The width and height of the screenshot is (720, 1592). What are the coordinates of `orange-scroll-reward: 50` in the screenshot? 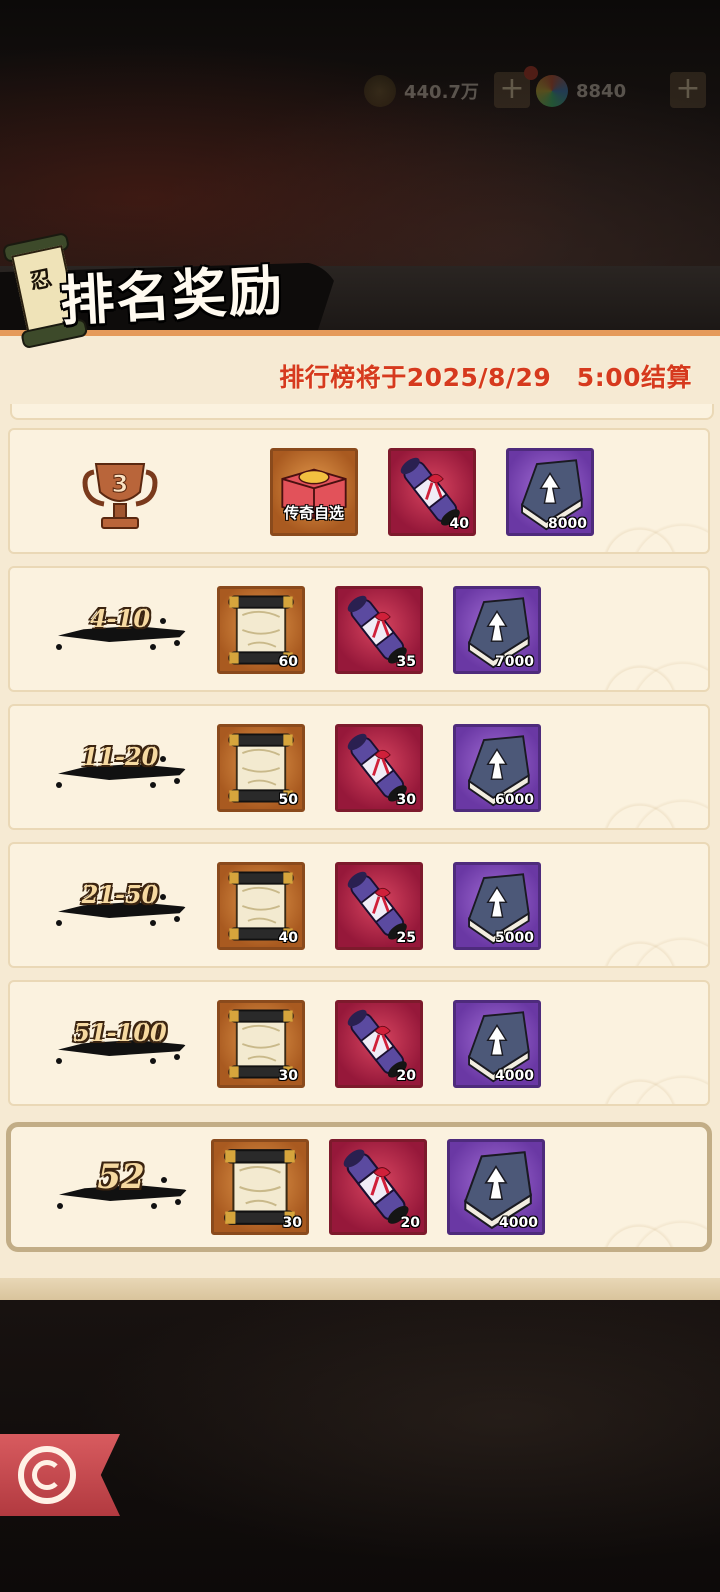 It's located at (261, 768).